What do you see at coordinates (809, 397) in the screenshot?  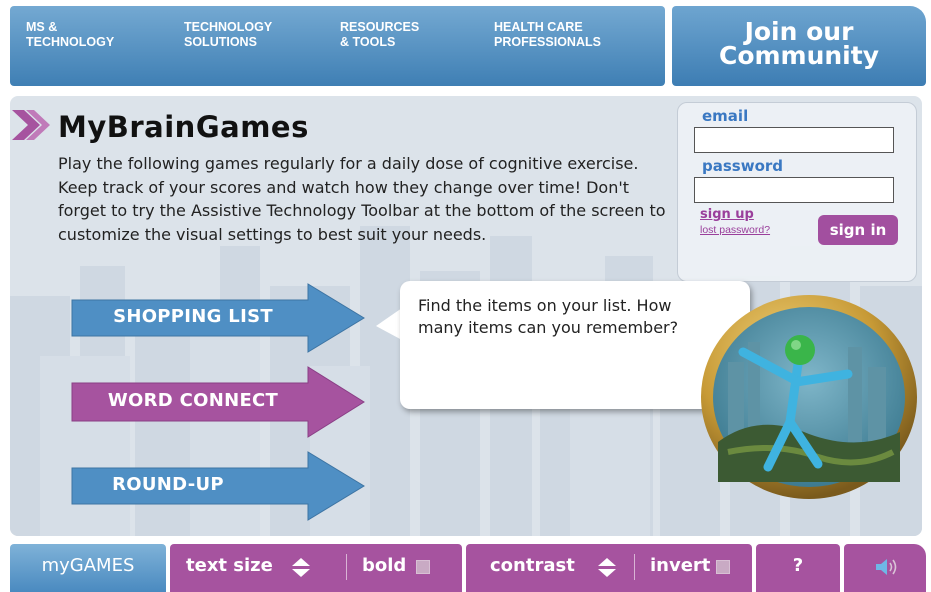 I see `stick-figure-medallion-image` at bounding box center [809, 397].